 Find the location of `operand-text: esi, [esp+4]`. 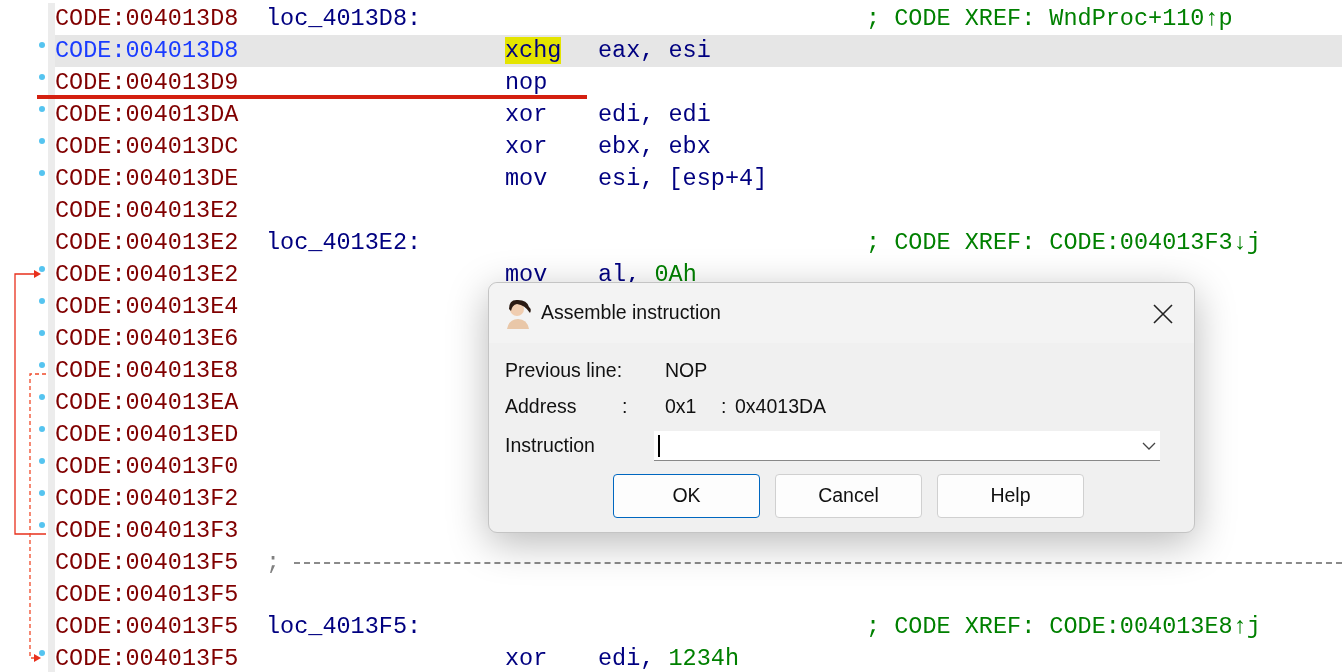

operand-text: esi, [esp+4] is located at coordinates (683, 178).